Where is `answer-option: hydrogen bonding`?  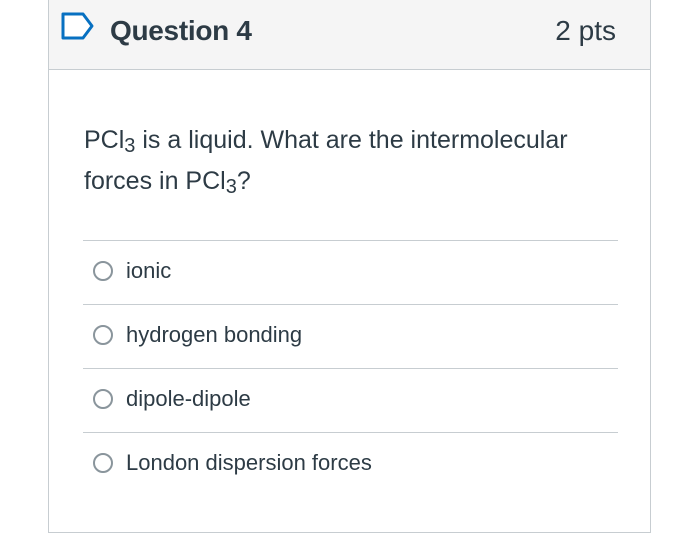
answer-option: hydrogen bonding is located at coordinates (350, 336).